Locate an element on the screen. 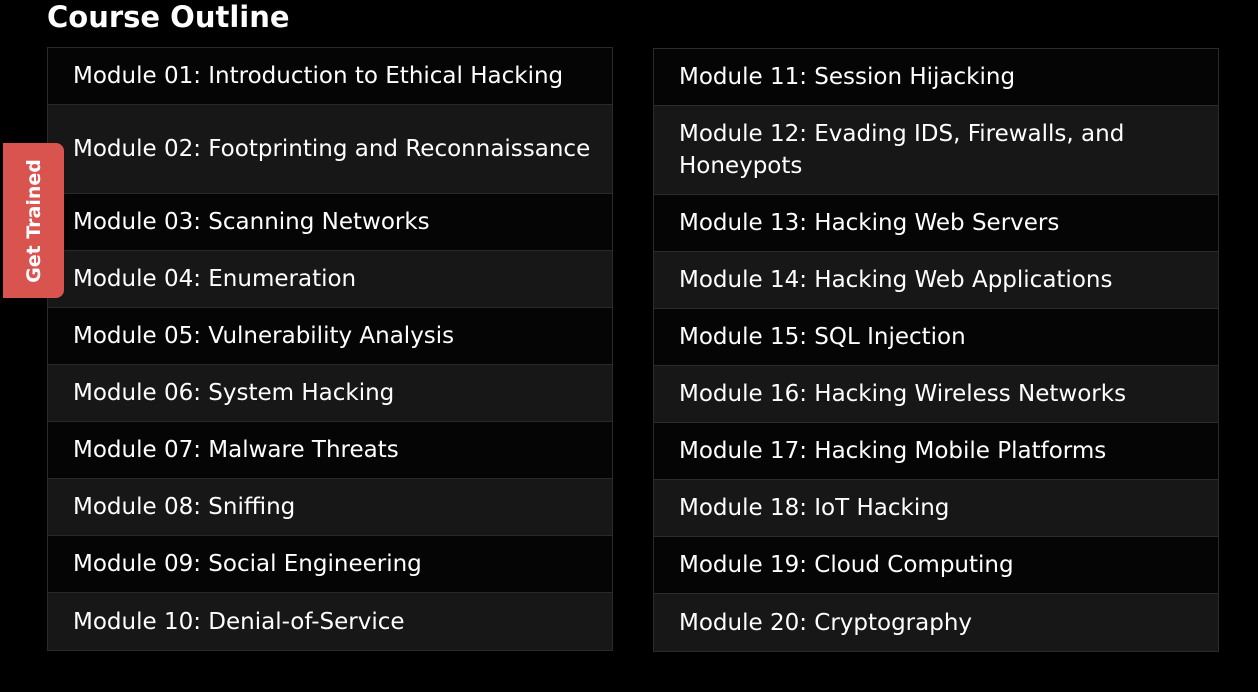 This screenshot has height=692, width=1258. module-label: Module 13: Hacking Web Servers is located at coordinates (869, 223).